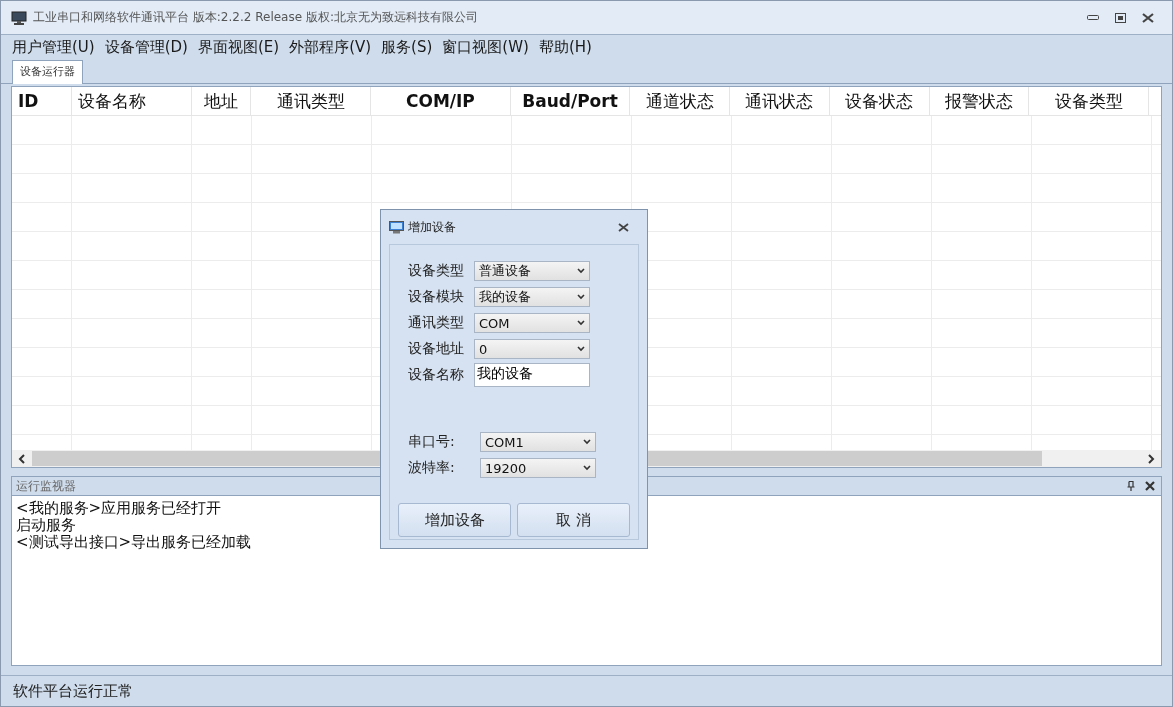 The width and height of the screenshot is (1173, 707). Describe the element at coordinates (436, 349) in the screenshot. I see `field-label: 设备地址` at that location.